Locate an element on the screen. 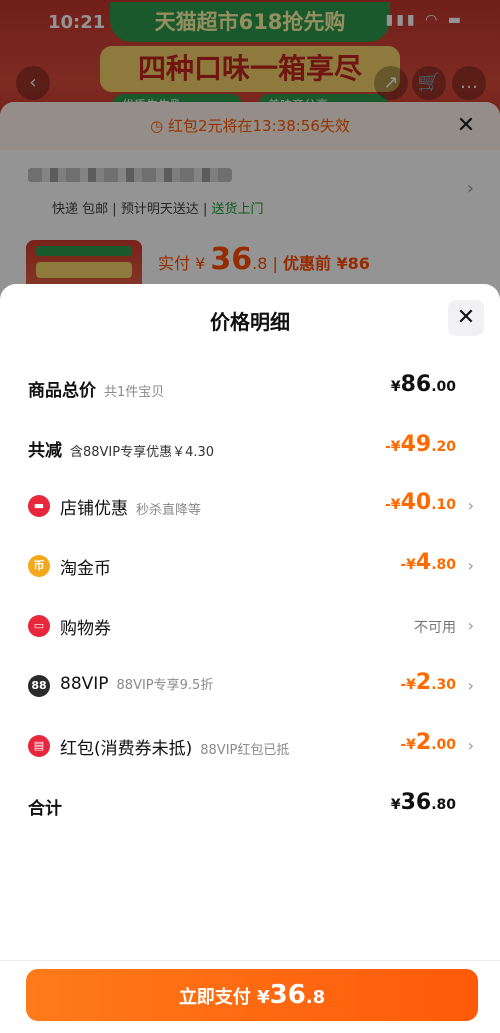 This screenshot has width=500, height=1033. row-shop-discount: ▬ 店铺优惠 秒杀直降等 -¥40.10 › is located at coordinates (250, 506).